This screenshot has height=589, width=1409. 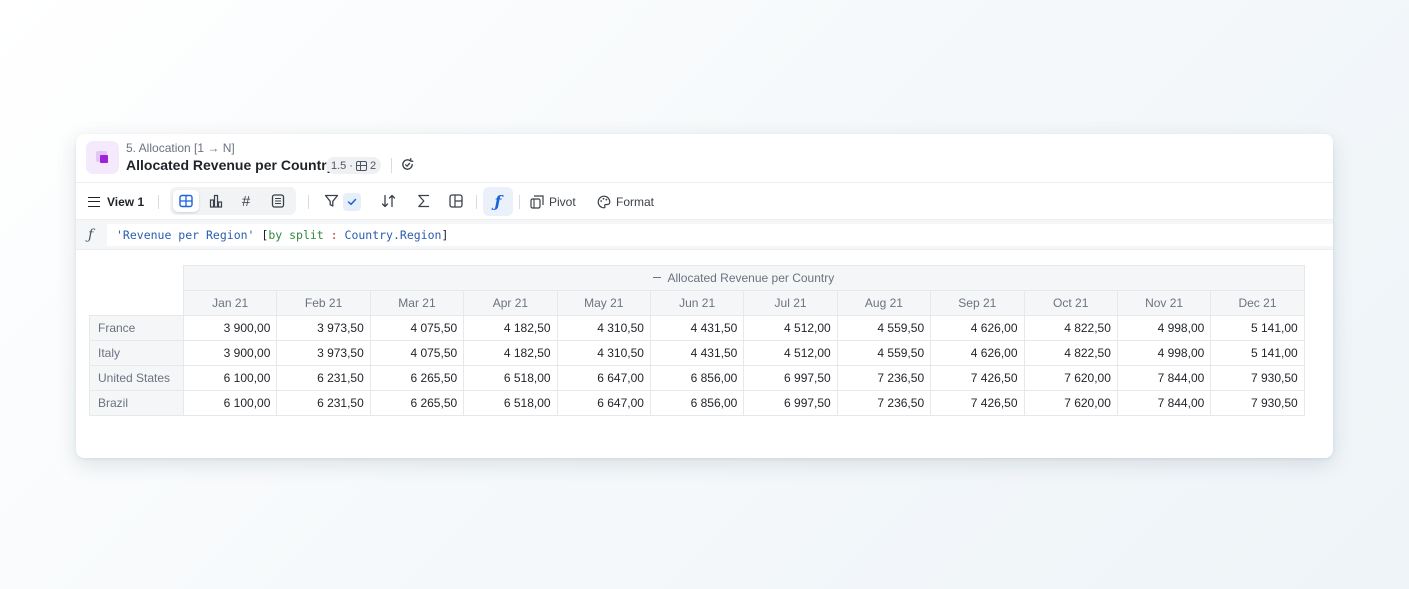 I want to click on table-view-button, so click(x=186, y=201).